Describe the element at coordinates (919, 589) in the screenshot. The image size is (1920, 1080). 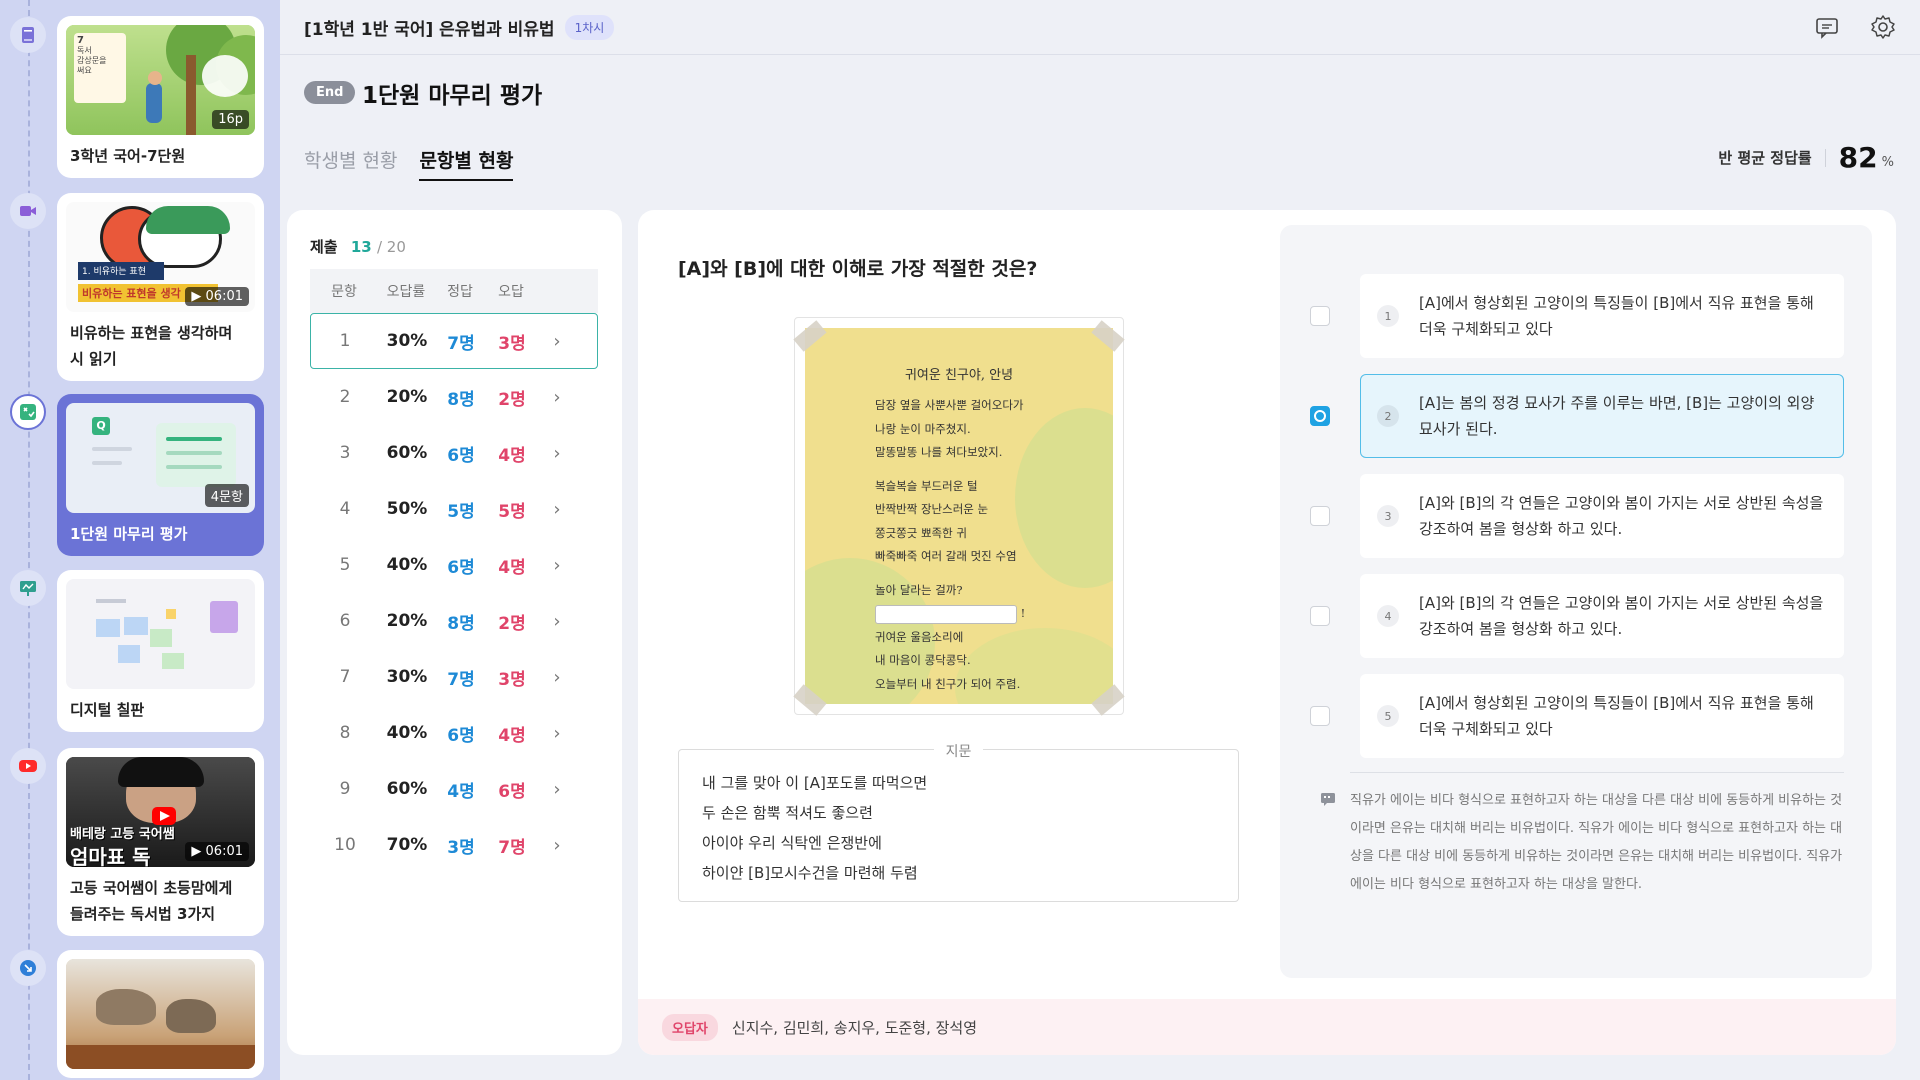
I see `poem-line: 놀아 달라는 걸까?` at that location.